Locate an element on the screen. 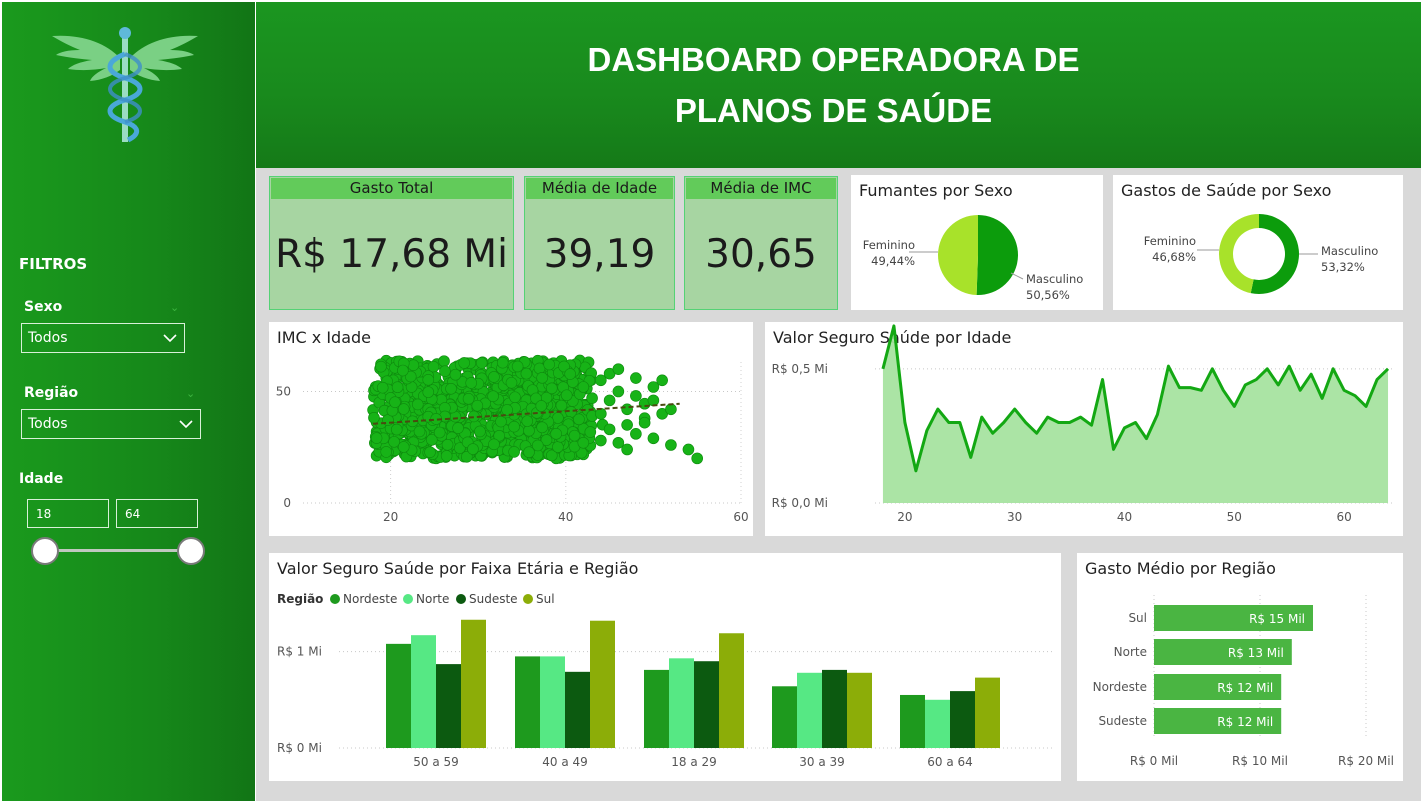  bar-x-tick: 60 a 64 is located at coordinates (950, 762).